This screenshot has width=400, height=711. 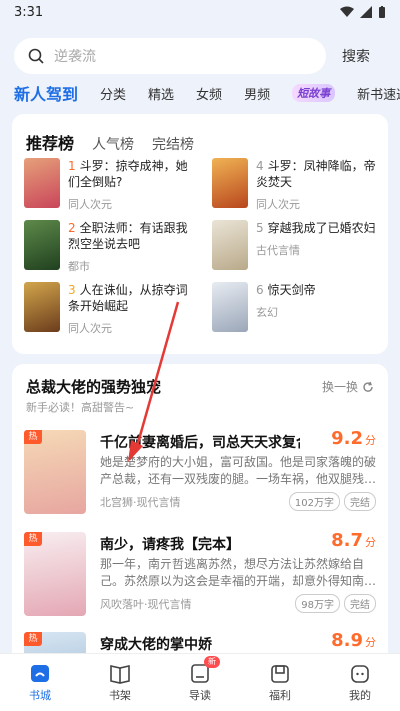 What do you see at coordinates (321, 166) in the screenshot?
I see `rank-book-title: 斗罗：凤神降临，帝` at bounding box center [321, 166].